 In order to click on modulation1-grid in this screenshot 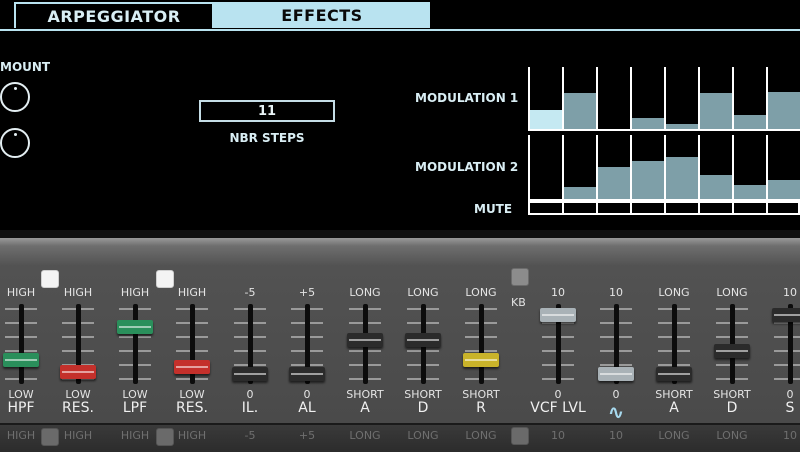, I will do `click(664, 99)`.